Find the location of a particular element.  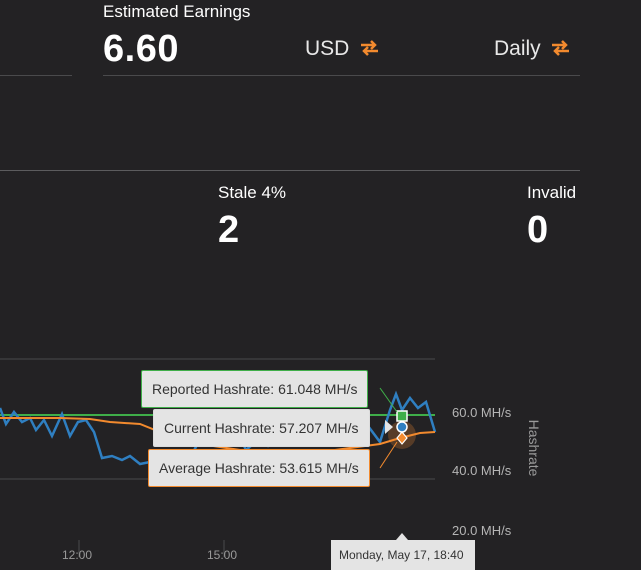

earnings-title: Estimated Earnings is located at coordinates (177, 11).